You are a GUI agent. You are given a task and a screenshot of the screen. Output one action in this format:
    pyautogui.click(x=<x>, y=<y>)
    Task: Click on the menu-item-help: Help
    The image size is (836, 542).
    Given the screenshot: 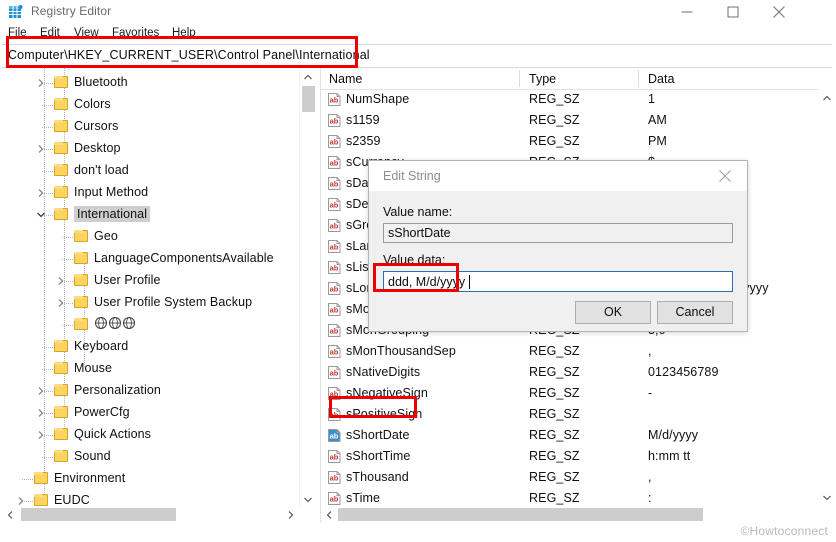 What is the action you would take?
    pyautogui.click(x=184, y=33)
    